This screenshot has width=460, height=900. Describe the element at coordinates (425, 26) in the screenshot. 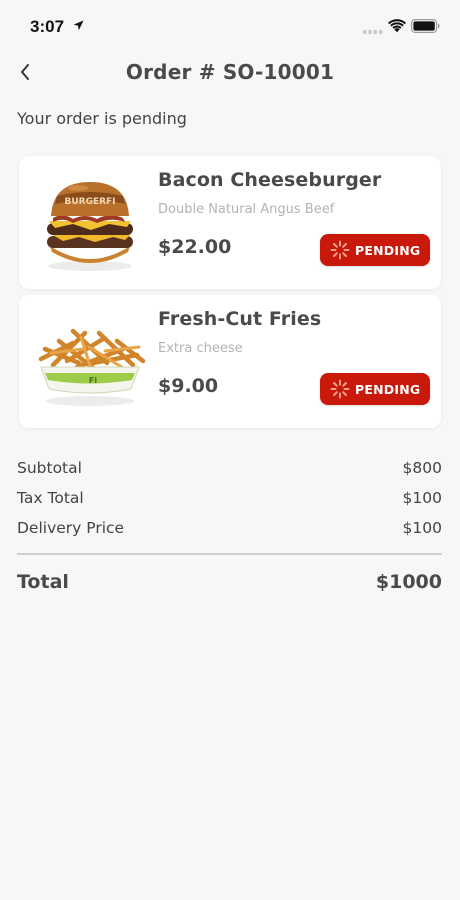

I see `battery-icon` at that location.